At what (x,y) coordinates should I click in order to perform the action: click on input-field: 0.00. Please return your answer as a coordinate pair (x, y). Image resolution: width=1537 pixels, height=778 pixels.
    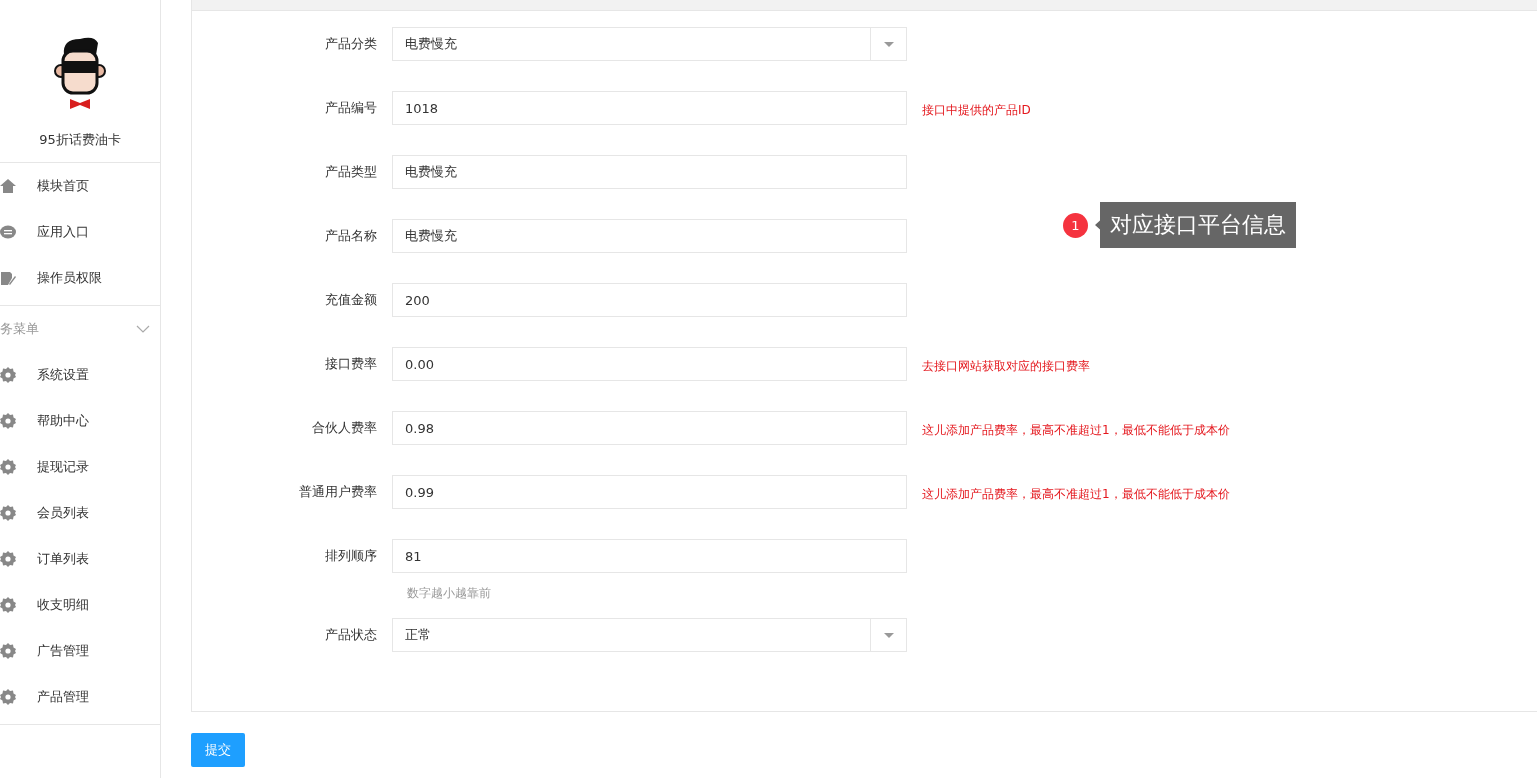
    Looking at the image, I should click on (649, 364).